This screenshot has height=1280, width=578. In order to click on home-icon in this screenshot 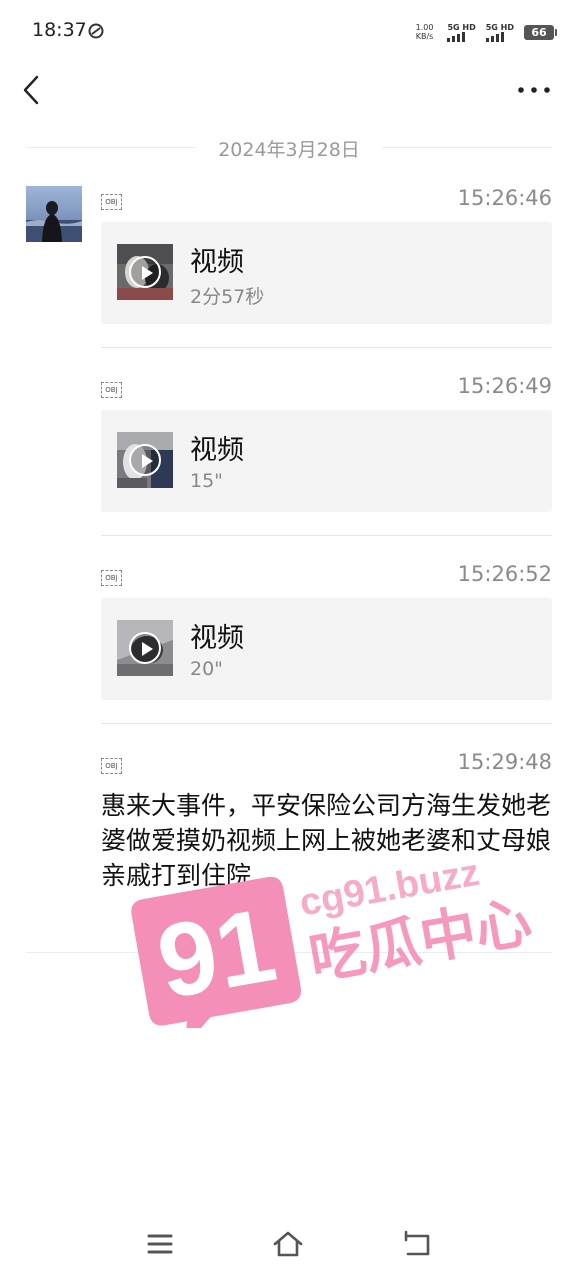, I will do `click(288, 1244)`.